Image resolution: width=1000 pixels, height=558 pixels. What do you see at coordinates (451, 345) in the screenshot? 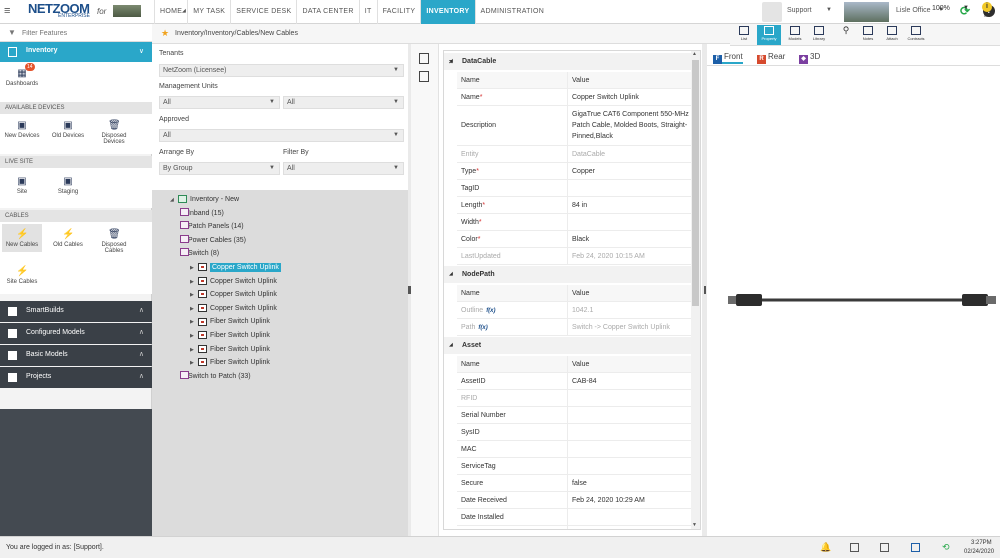
I see `collapse-arrow-icon: ◢` at bounding box center [451, 345].